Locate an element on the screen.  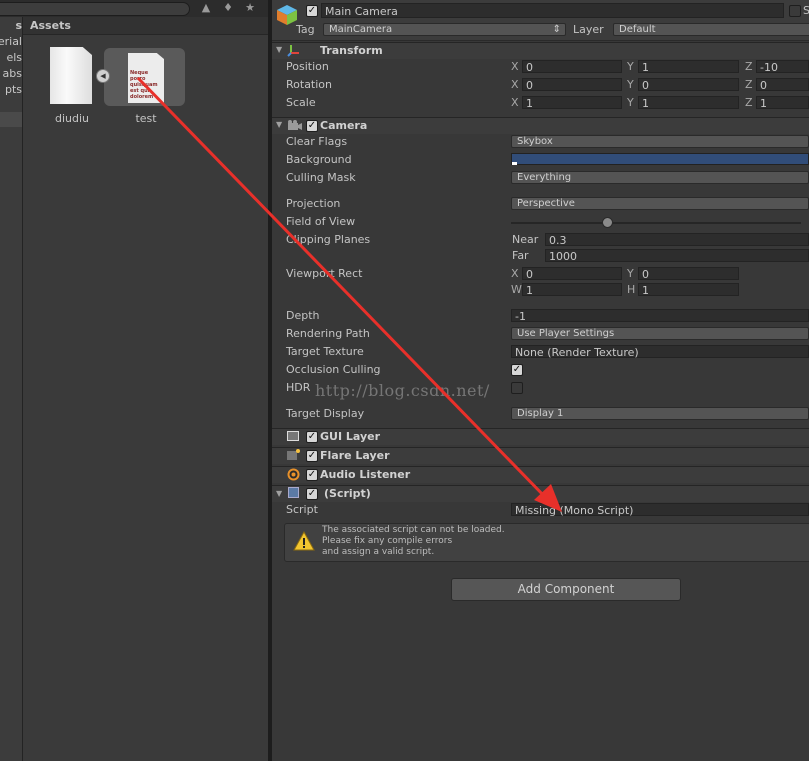
viewport-h-field: 1 is located at coordinates (688, 290).